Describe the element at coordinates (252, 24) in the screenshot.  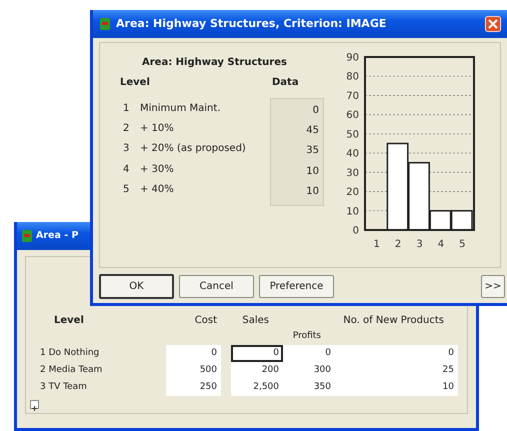
I see `window-title: Area: Highway Structures, Criterion: IMAGE` at that location.